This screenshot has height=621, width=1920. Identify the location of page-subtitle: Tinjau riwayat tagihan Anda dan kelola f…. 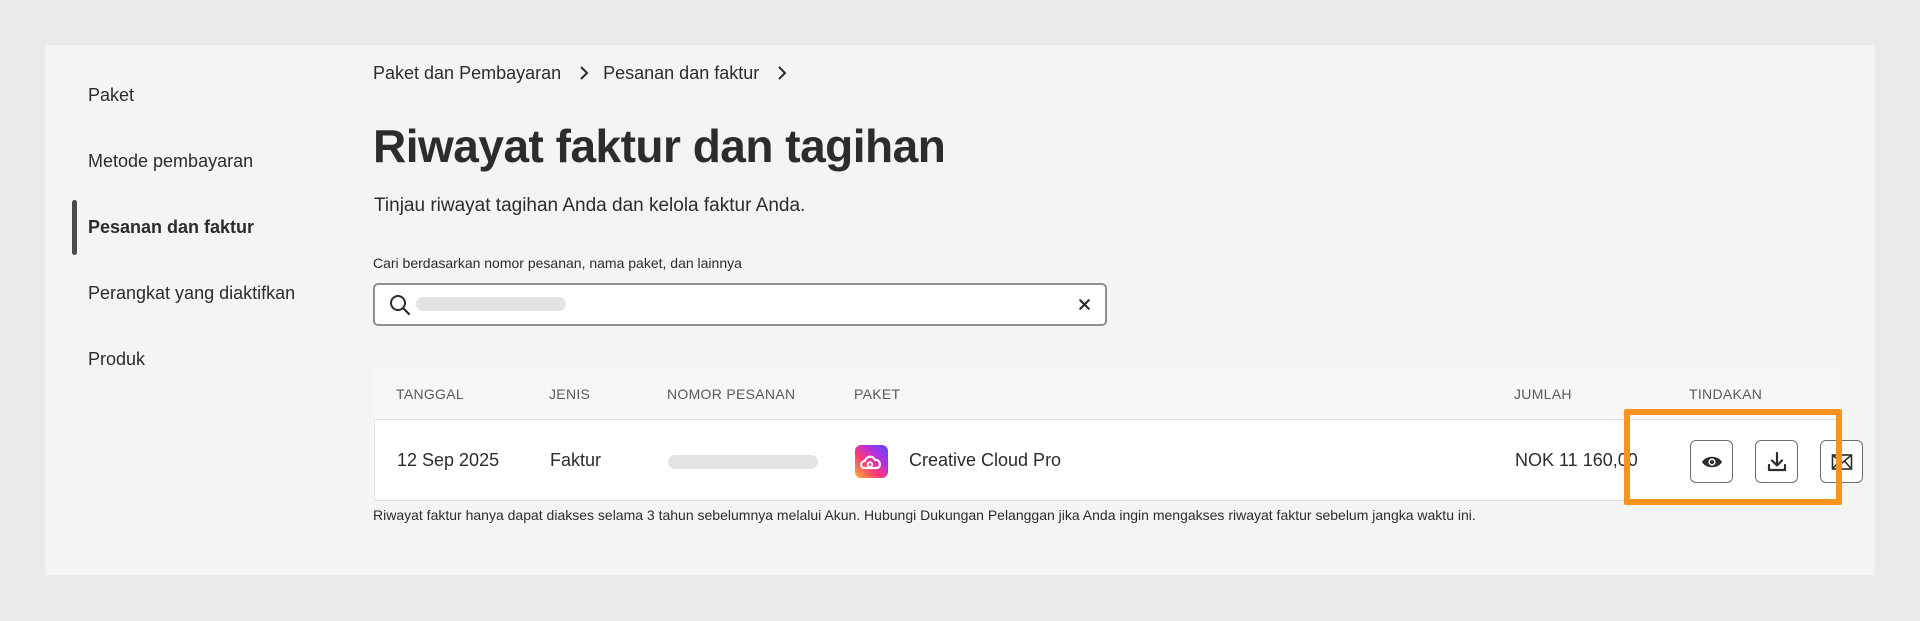
(590, 205).